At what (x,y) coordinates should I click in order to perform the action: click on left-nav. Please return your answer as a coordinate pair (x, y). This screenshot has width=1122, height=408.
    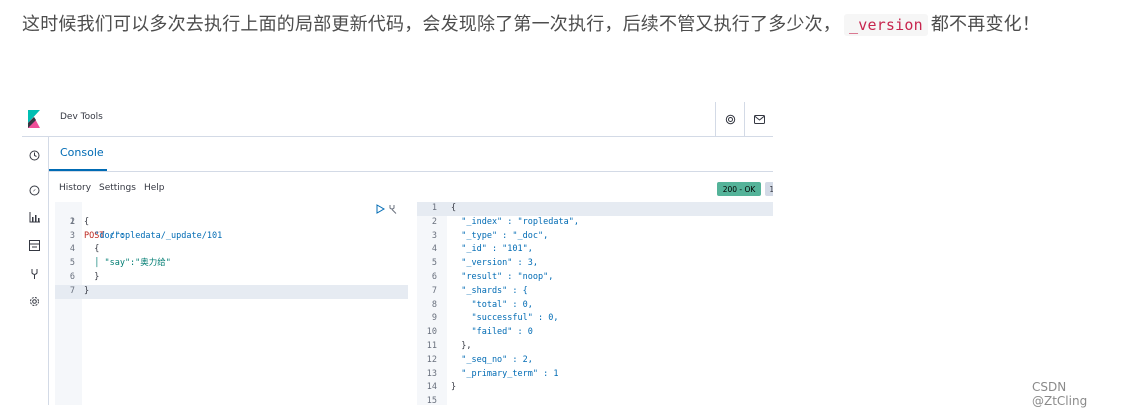
    Looking at the image, I should click on (35, 271).